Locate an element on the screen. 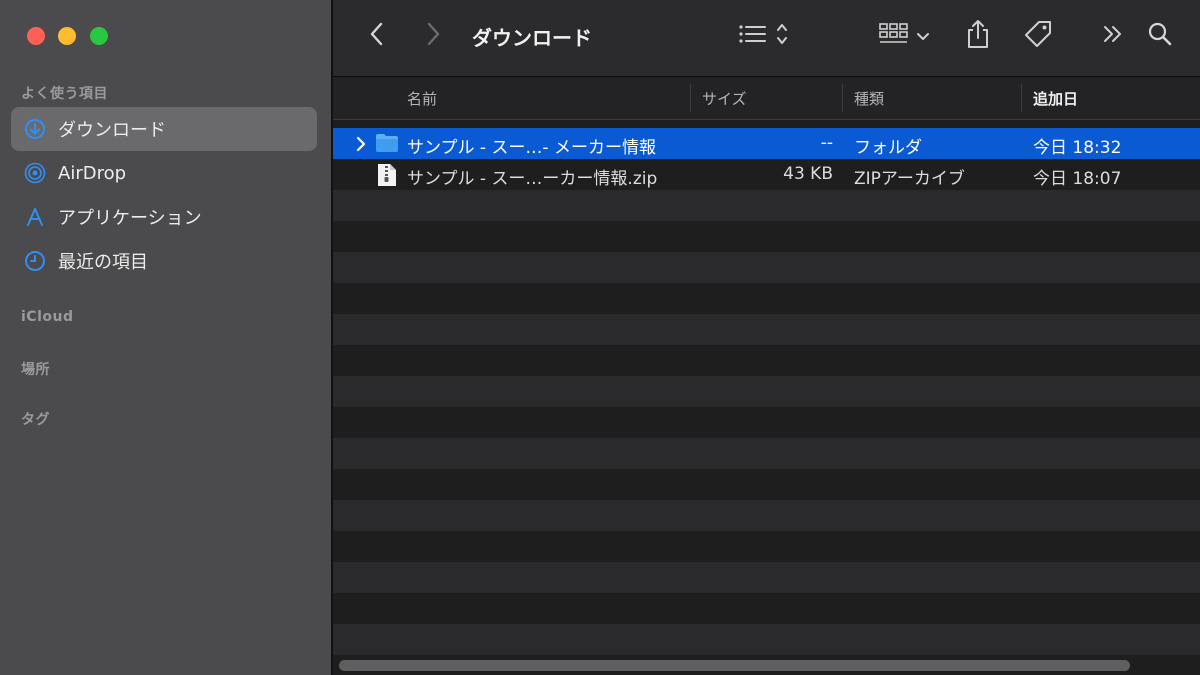 This screenshot has width=1200, height=675. sidebar-item-recents: 最近の項目 is located at coordinates (164, 261).